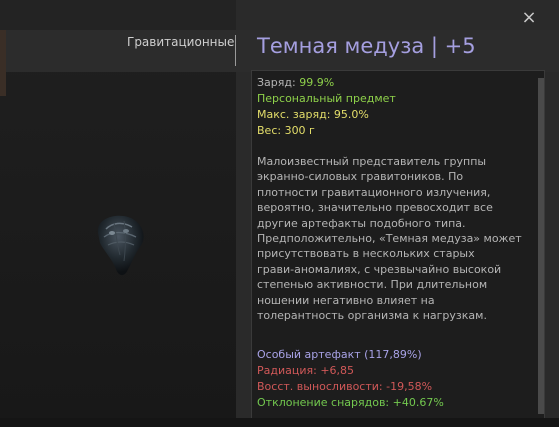 This screenshot has height=427, width=559. What do you see at coordinates (346, 300) in the screenshot?
I see `description-line: ношении негативно влияет на` at bounding box center [346, 300].